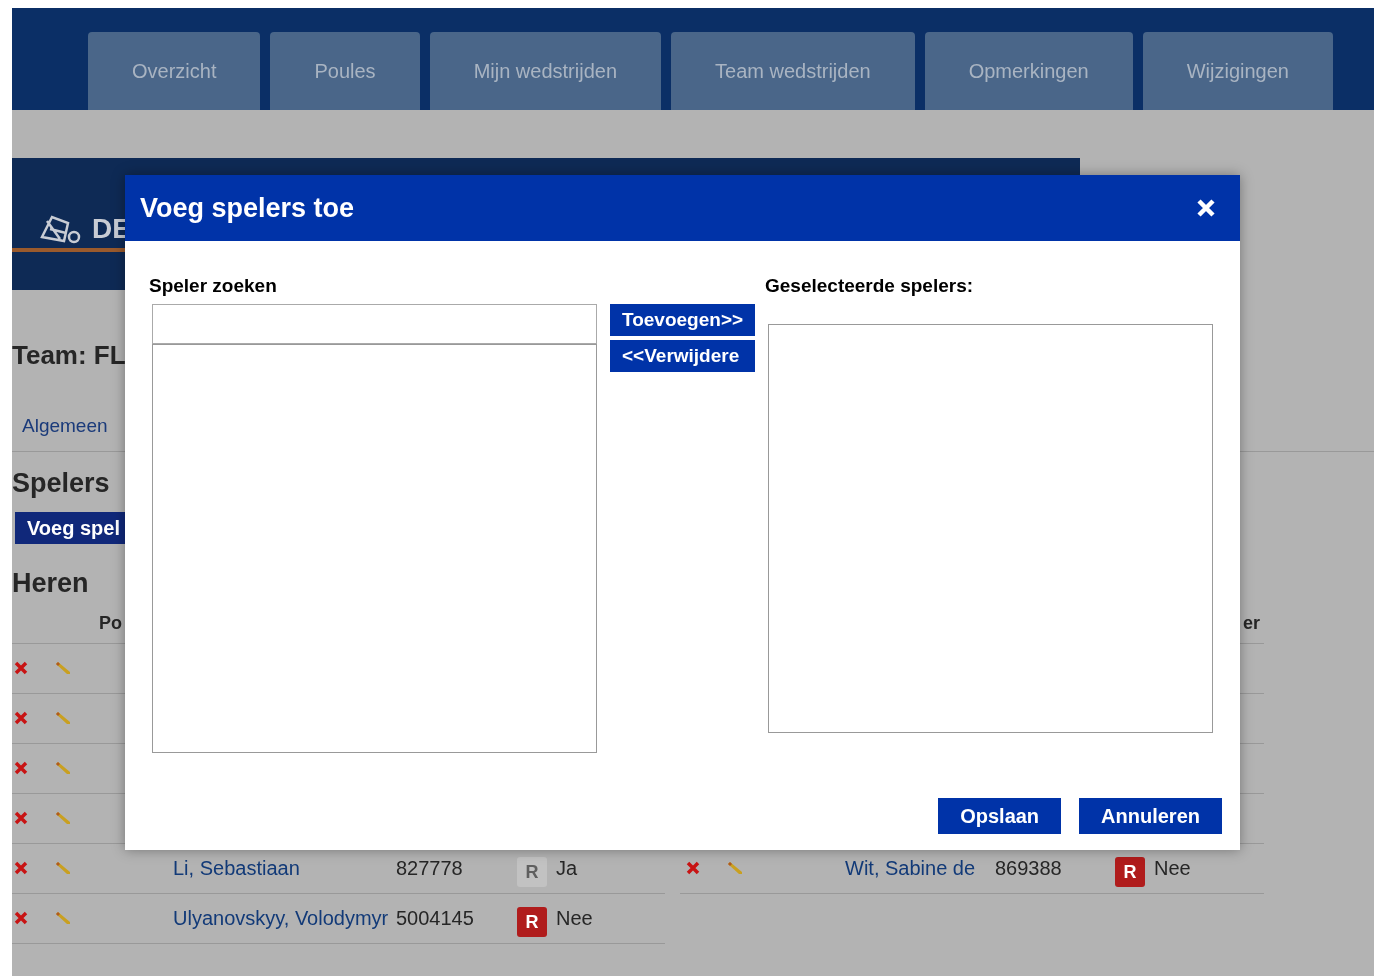 The height and width of the screenshot is (976, 1374). I want to click on player-number: 827778, so click(430, 868).